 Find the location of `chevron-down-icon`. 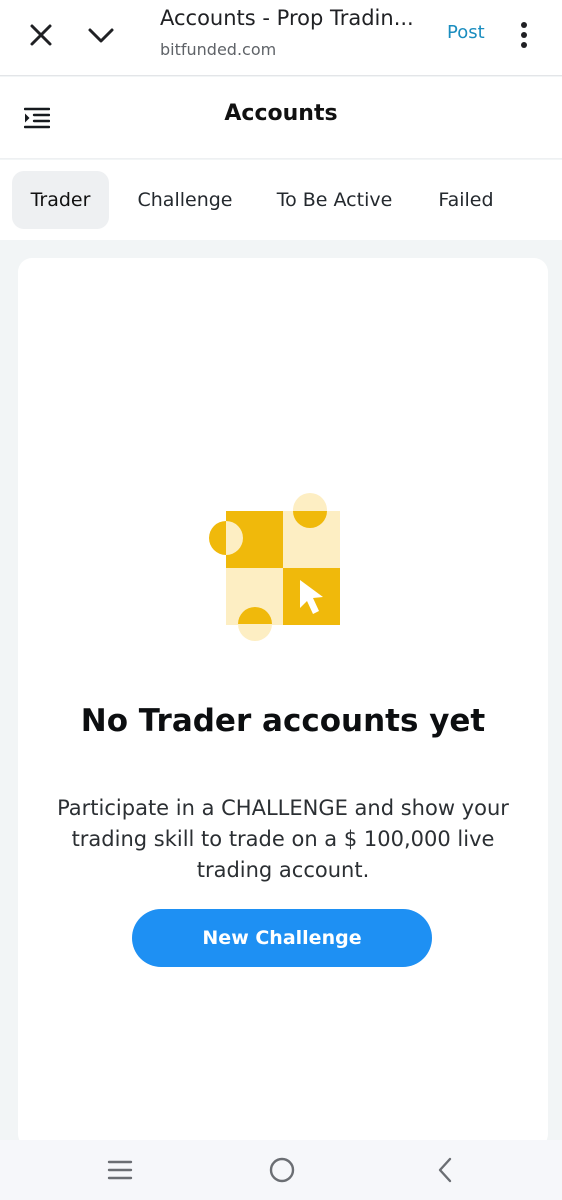

chevron-down-icon is located at coordinates (101, 35).